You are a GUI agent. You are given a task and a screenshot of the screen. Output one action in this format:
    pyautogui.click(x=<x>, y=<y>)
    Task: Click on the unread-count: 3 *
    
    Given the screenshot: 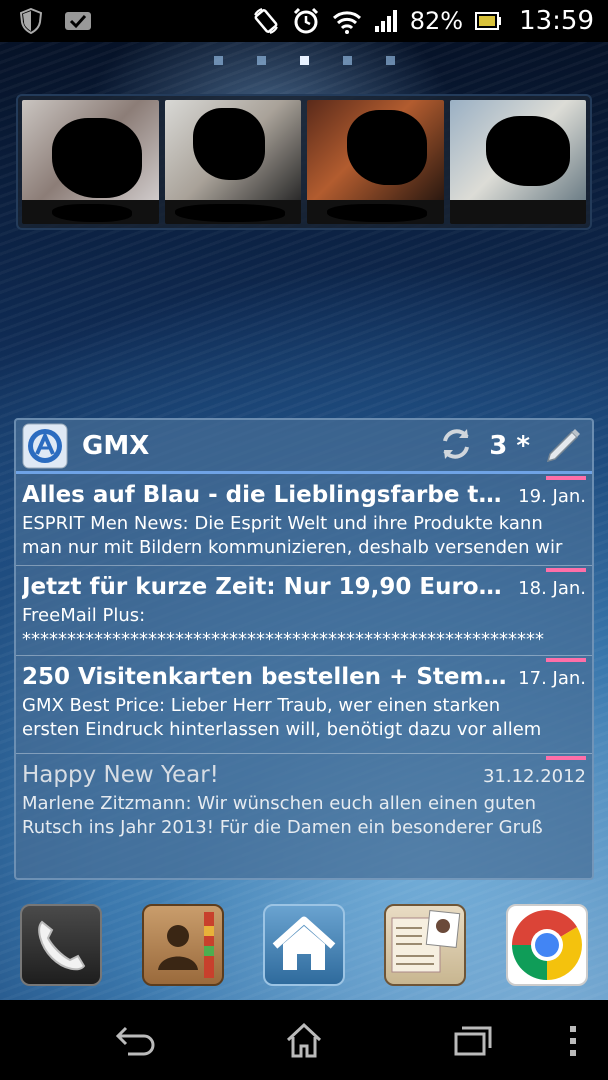 What is the action you would take?
    pyautogui.click(x=509, y=445)
    